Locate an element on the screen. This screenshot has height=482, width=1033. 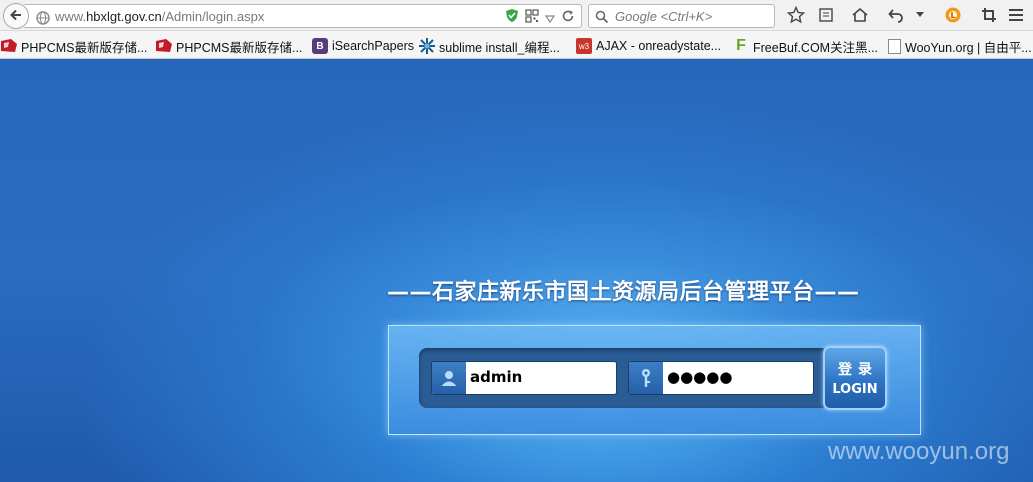
username-field: admin is located at coordinates (524, 378).